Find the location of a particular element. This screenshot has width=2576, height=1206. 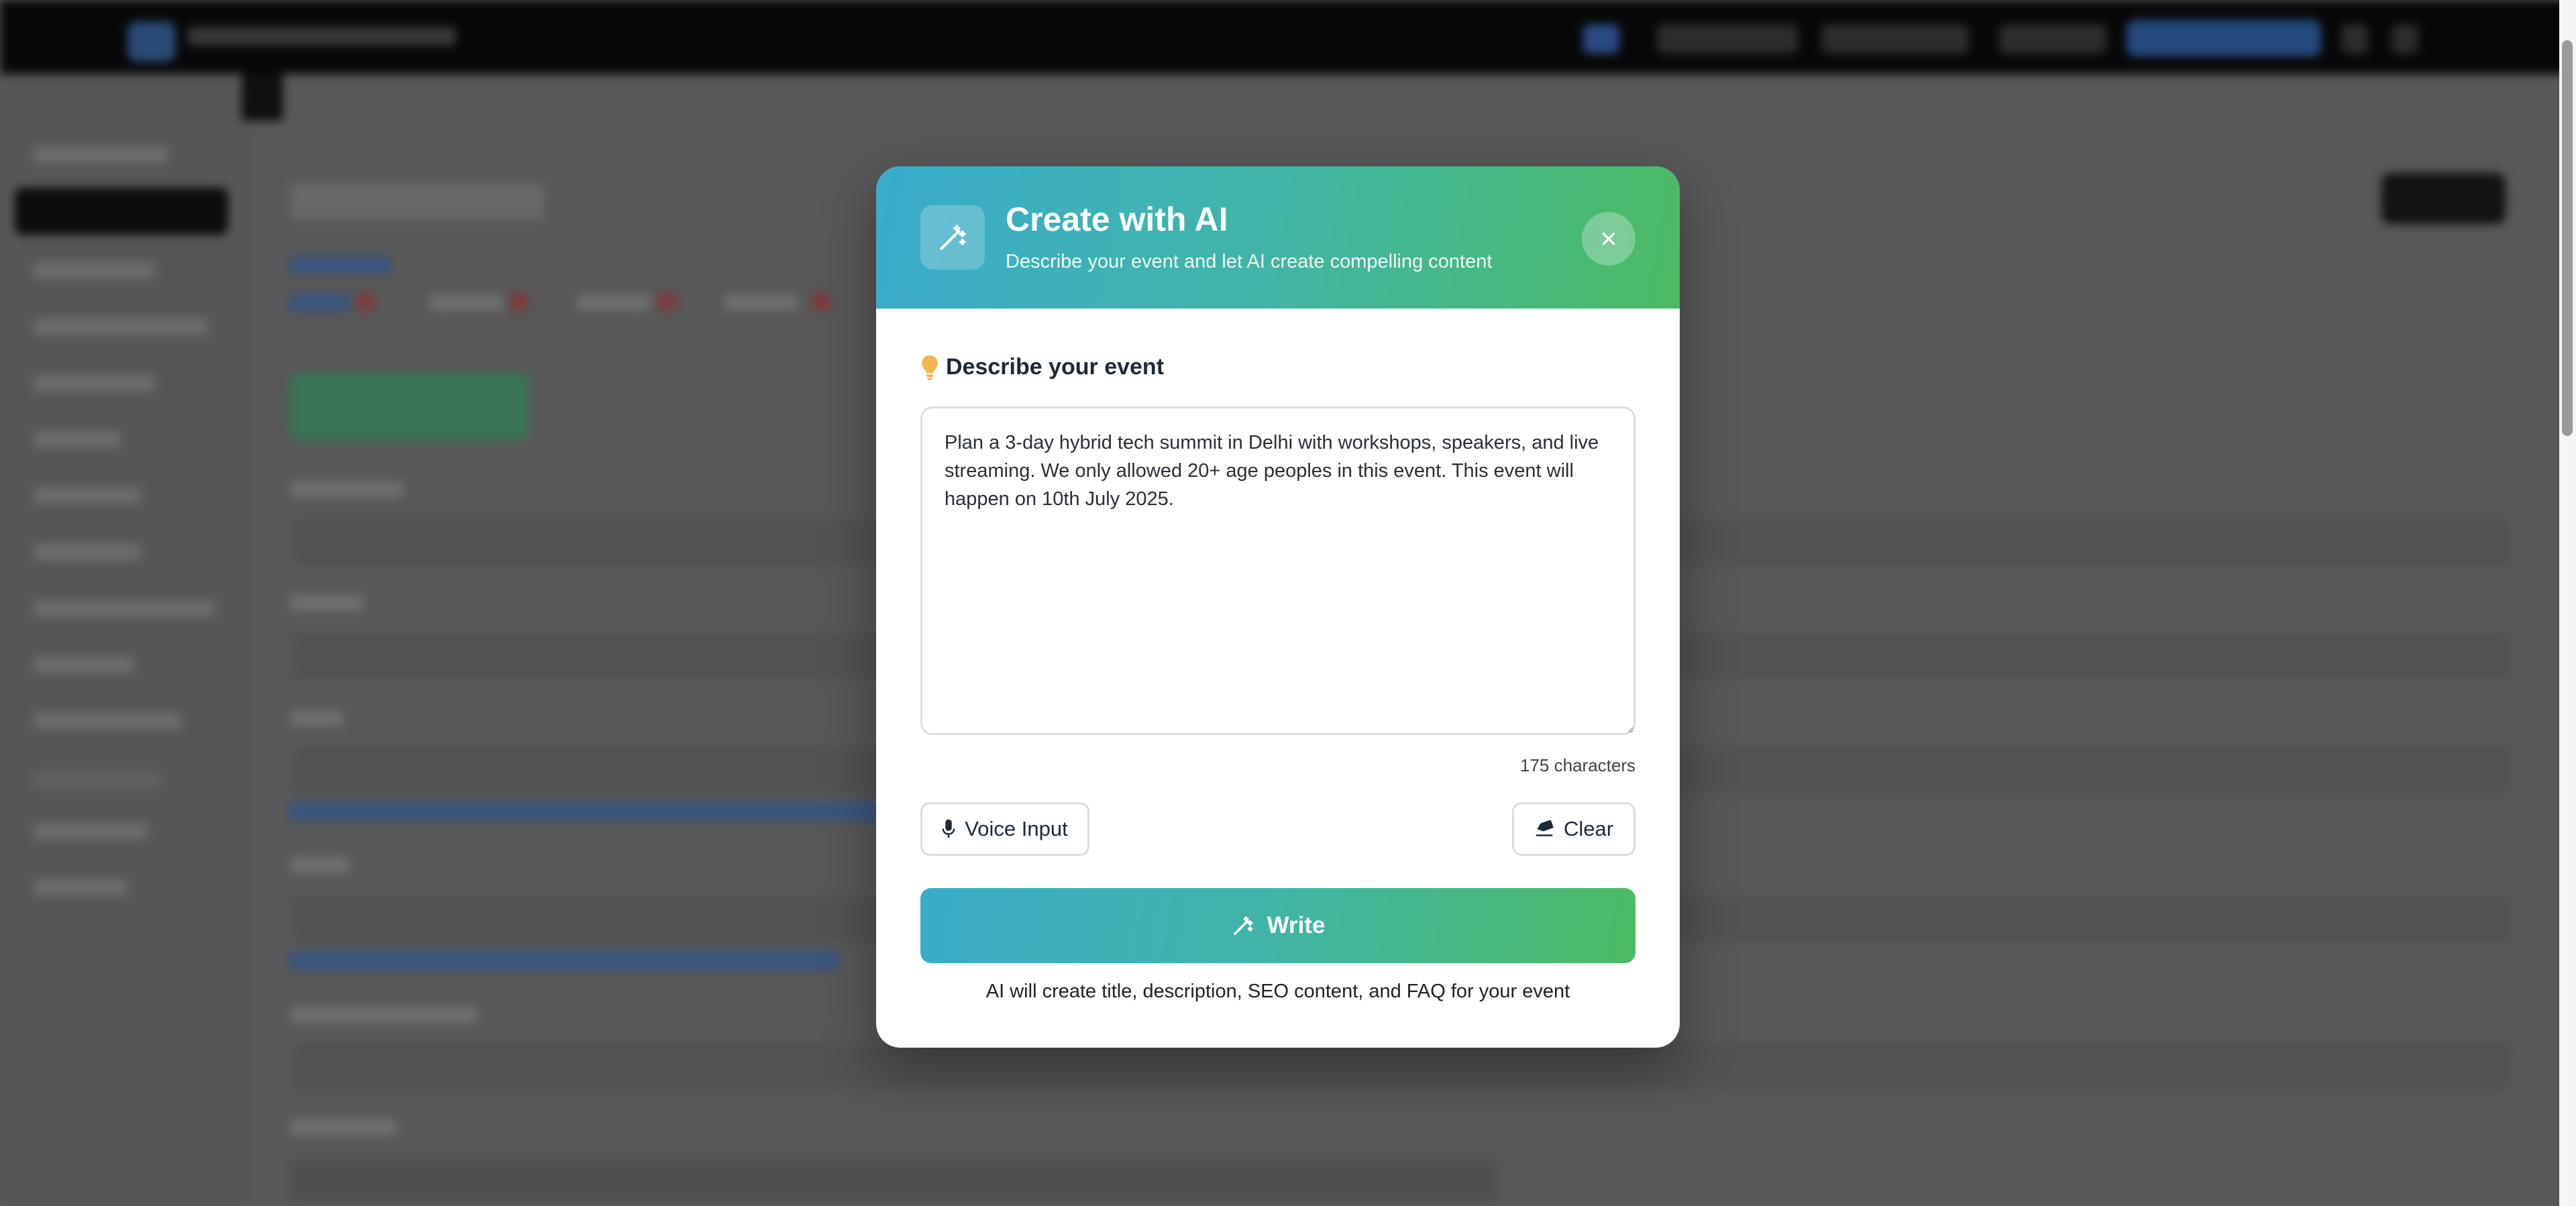

close-button is located at coordinates (1608, 239).